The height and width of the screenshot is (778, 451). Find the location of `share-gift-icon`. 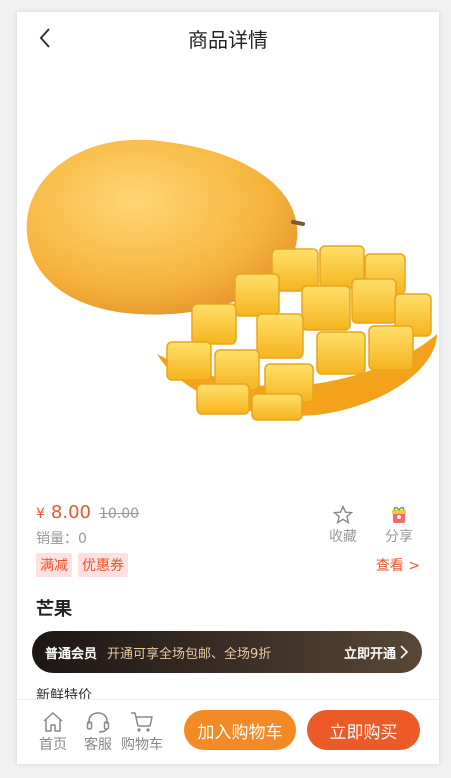

share-gift-icon is located at coordinates (399, 514).